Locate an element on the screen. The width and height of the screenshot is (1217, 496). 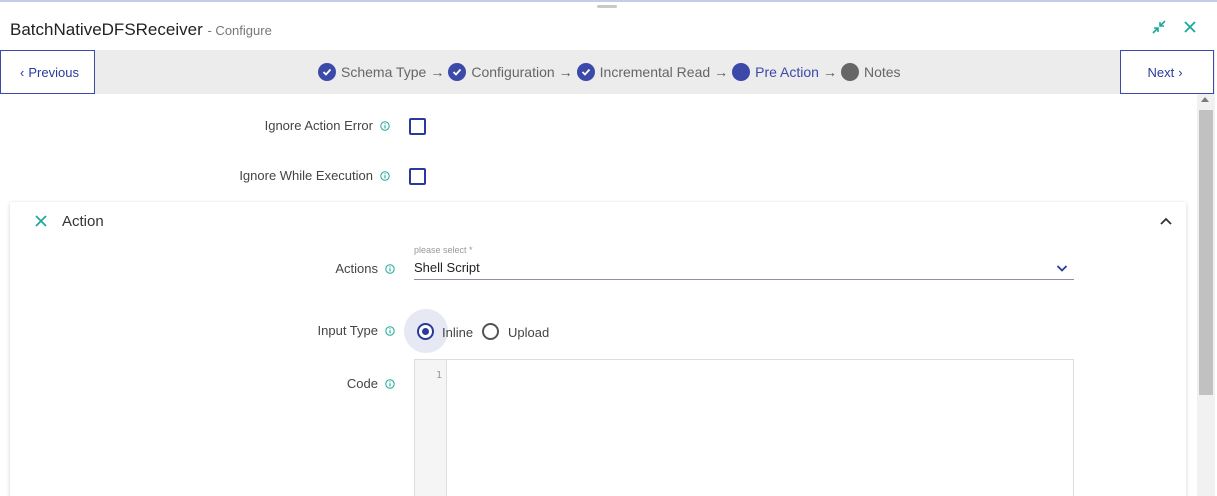
dialog-title: BatchNativeDFSReceiver - Configure is located at coordinates (141, 30).